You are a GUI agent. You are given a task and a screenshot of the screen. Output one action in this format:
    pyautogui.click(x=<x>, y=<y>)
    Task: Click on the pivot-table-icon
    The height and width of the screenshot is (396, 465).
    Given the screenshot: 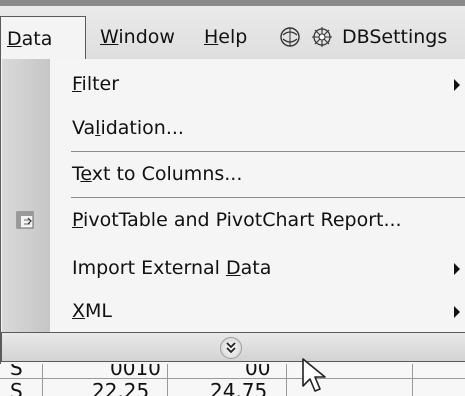 What is the action you would take?
    pyautogui.click(x=25, y=220)
    